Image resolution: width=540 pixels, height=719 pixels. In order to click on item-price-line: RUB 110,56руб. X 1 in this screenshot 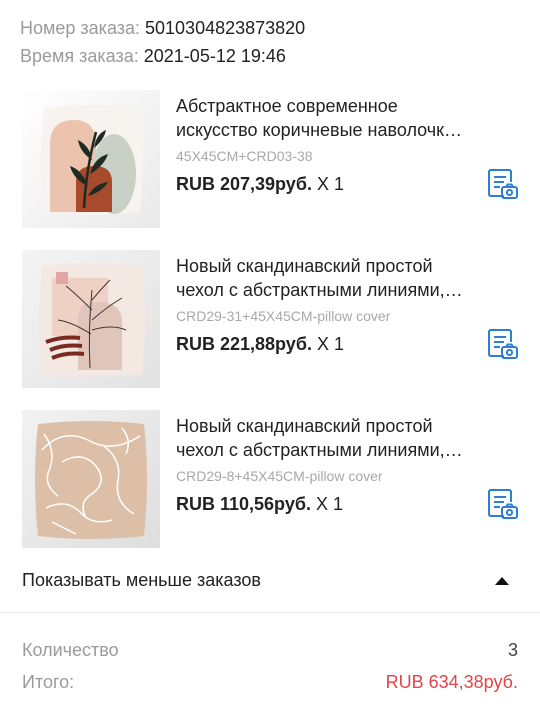, I will do `click(321, 504)`.